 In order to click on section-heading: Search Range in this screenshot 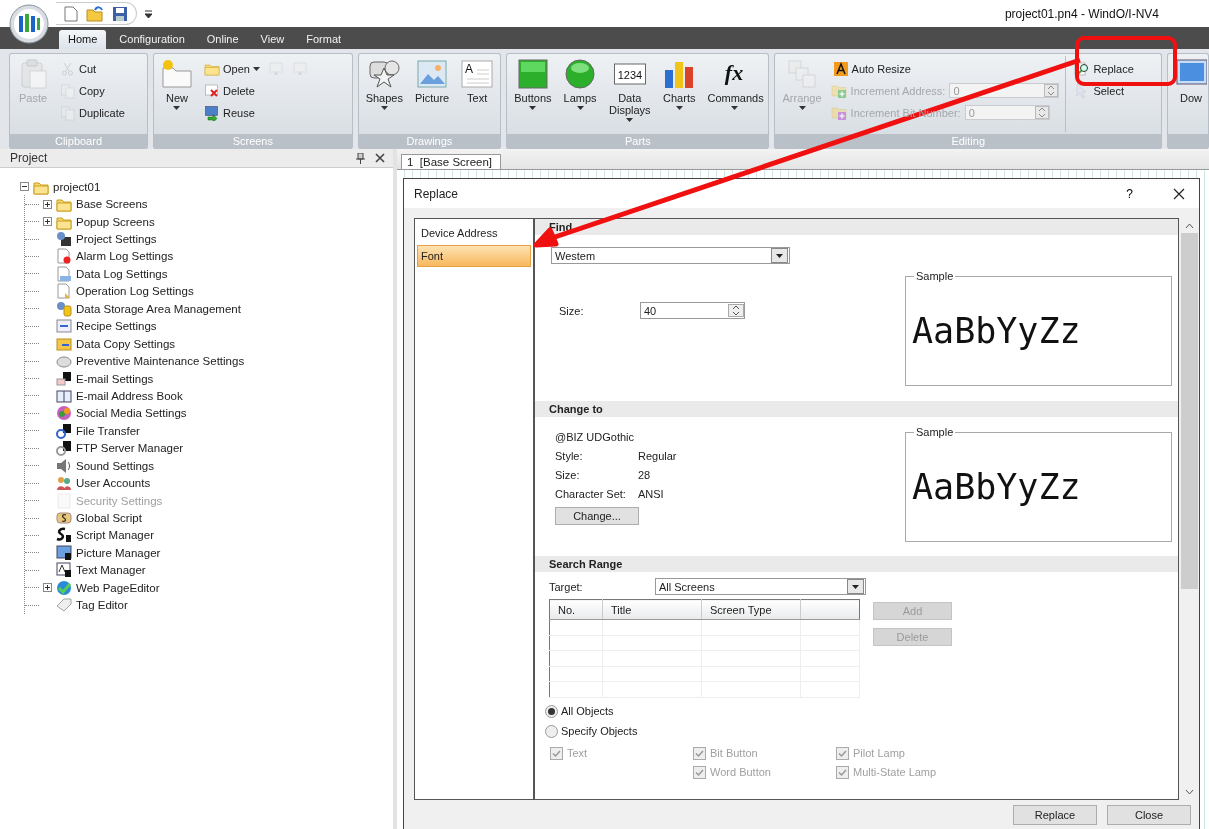, I will do `click(856, 564)`.